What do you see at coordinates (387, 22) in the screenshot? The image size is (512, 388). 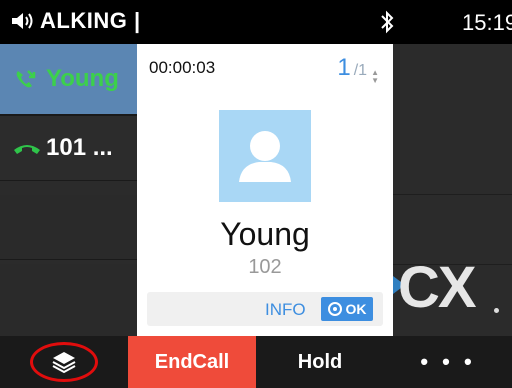 I see `bluetooth-icon` at bounding box center [387, 22].